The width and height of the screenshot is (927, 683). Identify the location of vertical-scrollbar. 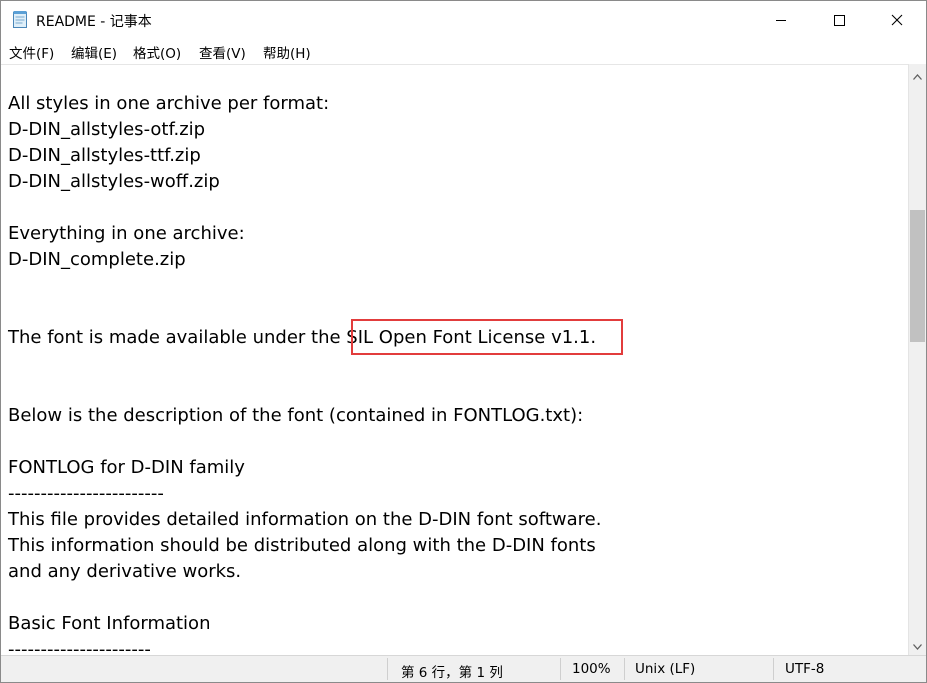
(917, 359).